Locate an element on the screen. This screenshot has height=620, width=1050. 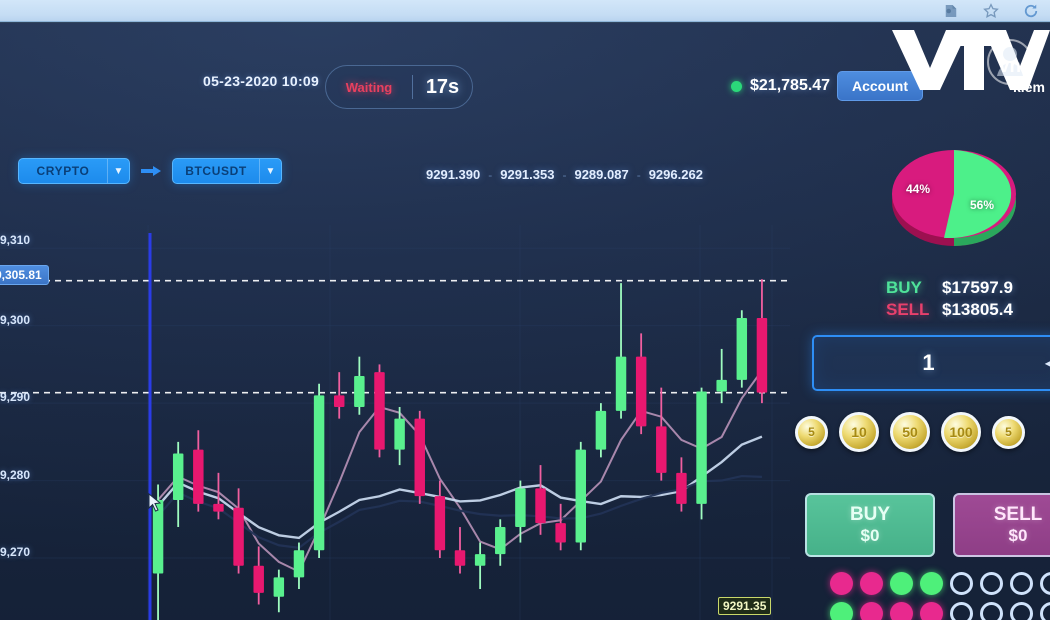
price-axis-label: 9,280 is located at coordinates (15, 475).